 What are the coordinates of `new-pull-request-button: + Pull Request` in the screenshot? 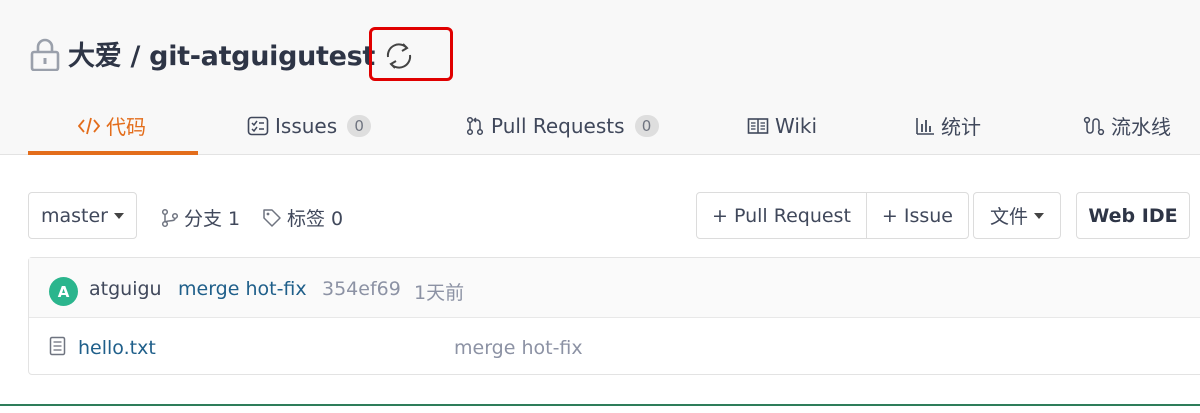 It's located at (781, 215).